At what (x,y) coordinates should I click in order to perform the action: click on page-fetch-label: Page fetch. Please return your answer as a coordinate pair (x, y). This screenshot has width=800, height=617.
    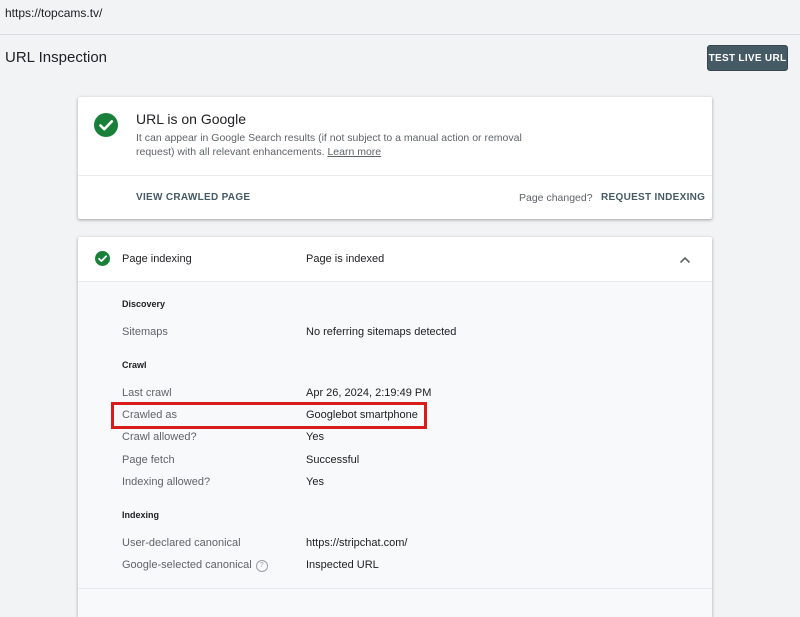
    Looking at the image, I should click on (148, 460).